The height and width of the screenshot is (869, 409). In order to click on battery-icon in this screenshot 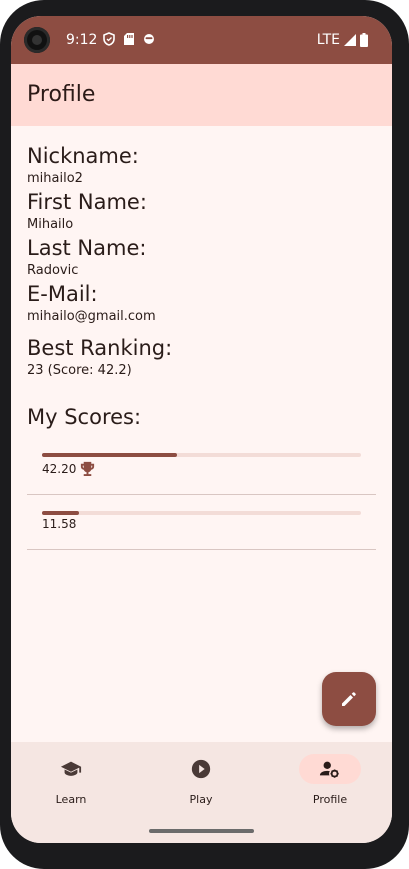, I will do `click(364, 40)`.